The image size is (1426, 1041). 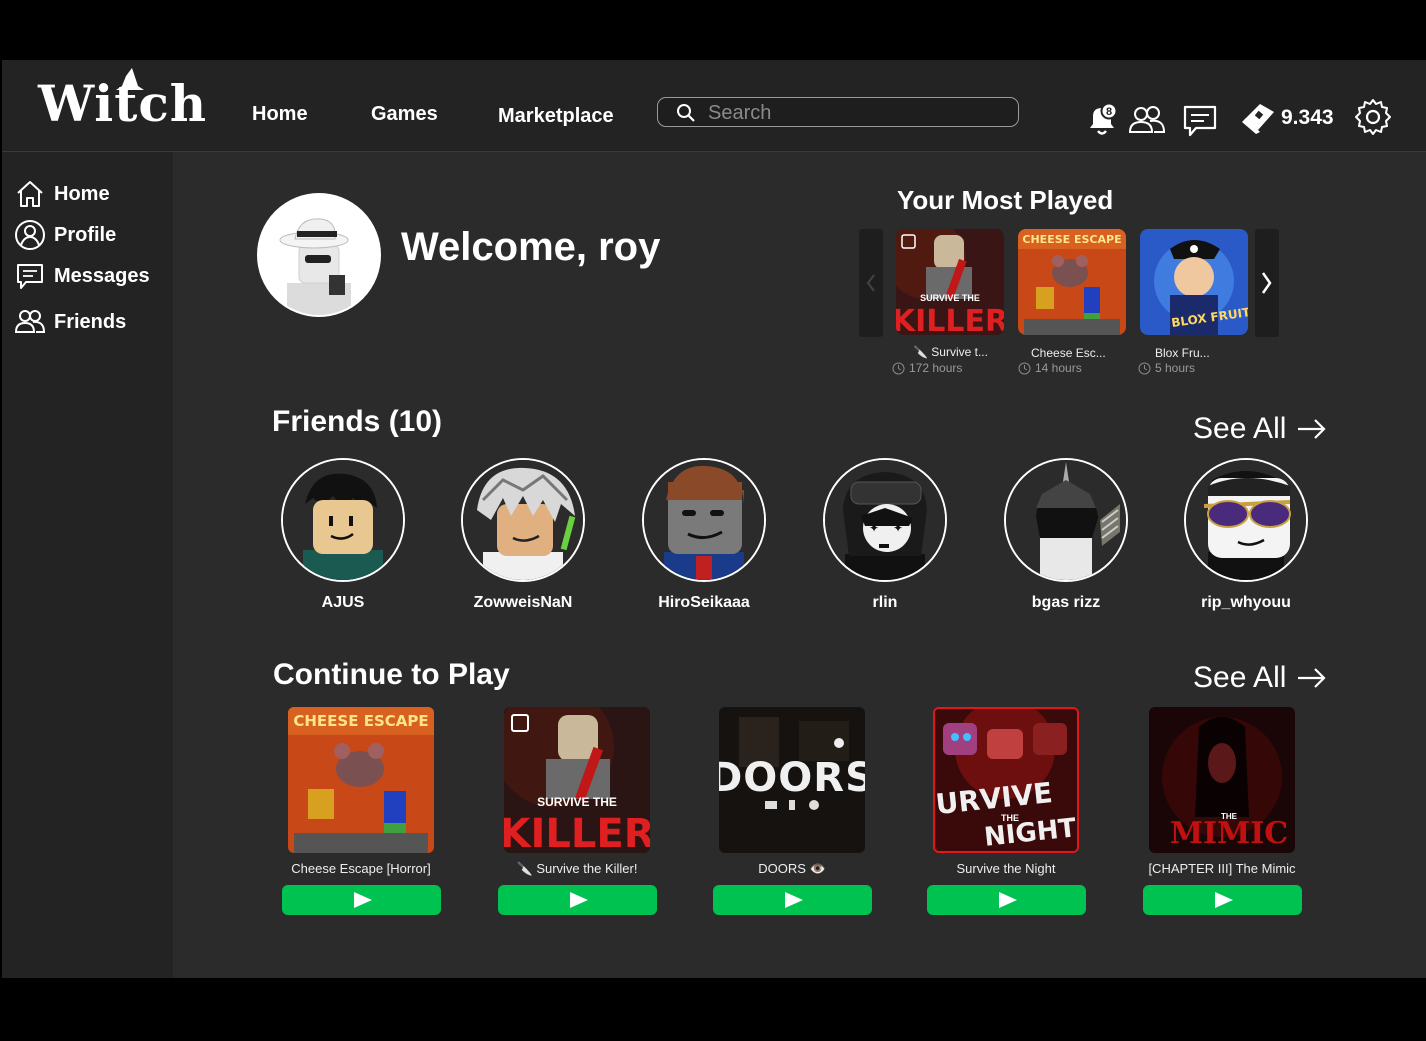 I want to click on friend-name: ZowweisNaN, so click(x=523, y=603).